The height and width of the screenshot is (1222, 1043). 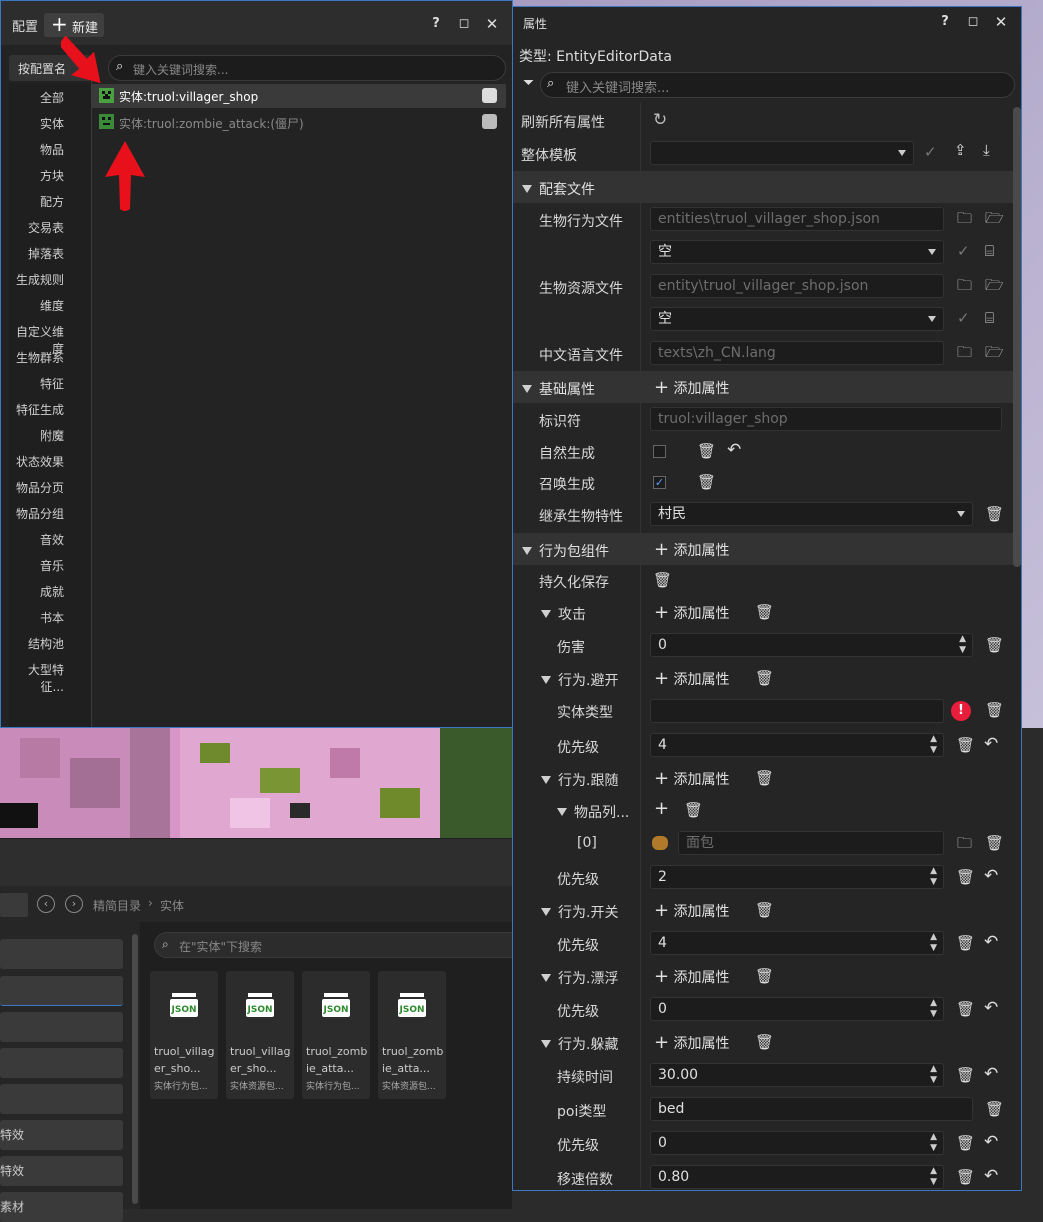 What do you see at coordinates (660, 120) in the screenshot?
I see `refresh-icon: ↻` at bounding box center [660, 120].